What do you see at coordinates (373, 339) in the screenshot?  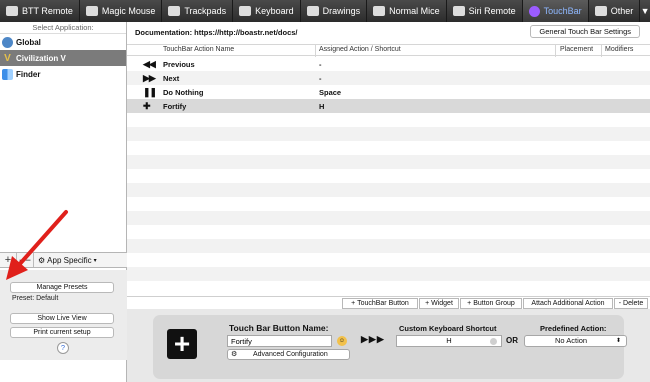 I see `arrows-icon: ▶▶▶` at bounding box center [373, 339].